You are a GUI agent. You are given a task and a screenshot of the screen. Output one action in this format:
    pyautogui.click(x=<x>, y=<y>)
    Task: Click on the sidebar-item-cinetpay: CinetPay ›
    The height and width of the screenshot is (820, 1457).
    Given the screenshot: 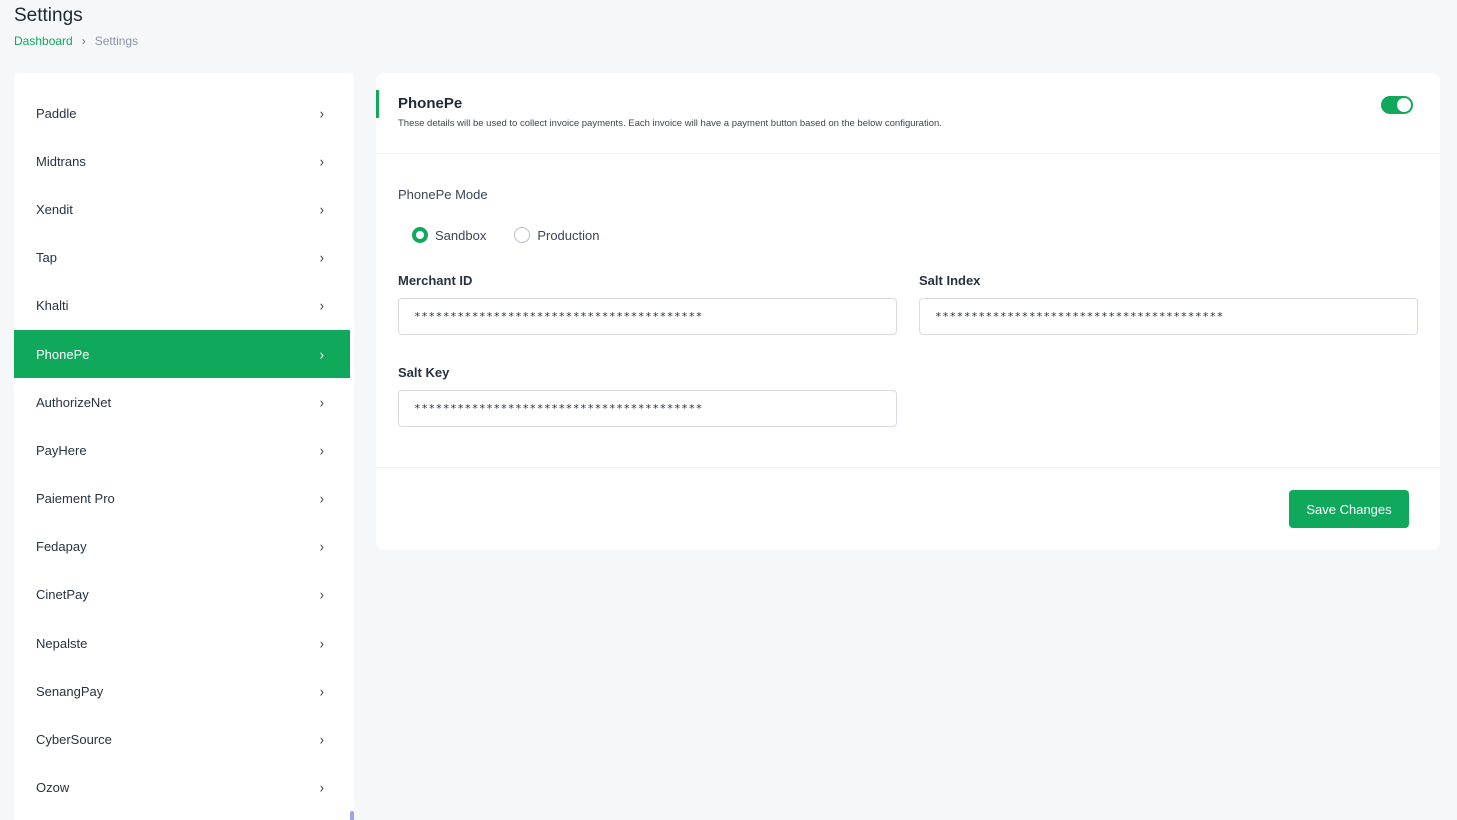 What is the action you would take?
    pyautogui.click(x=182, y=595)
    